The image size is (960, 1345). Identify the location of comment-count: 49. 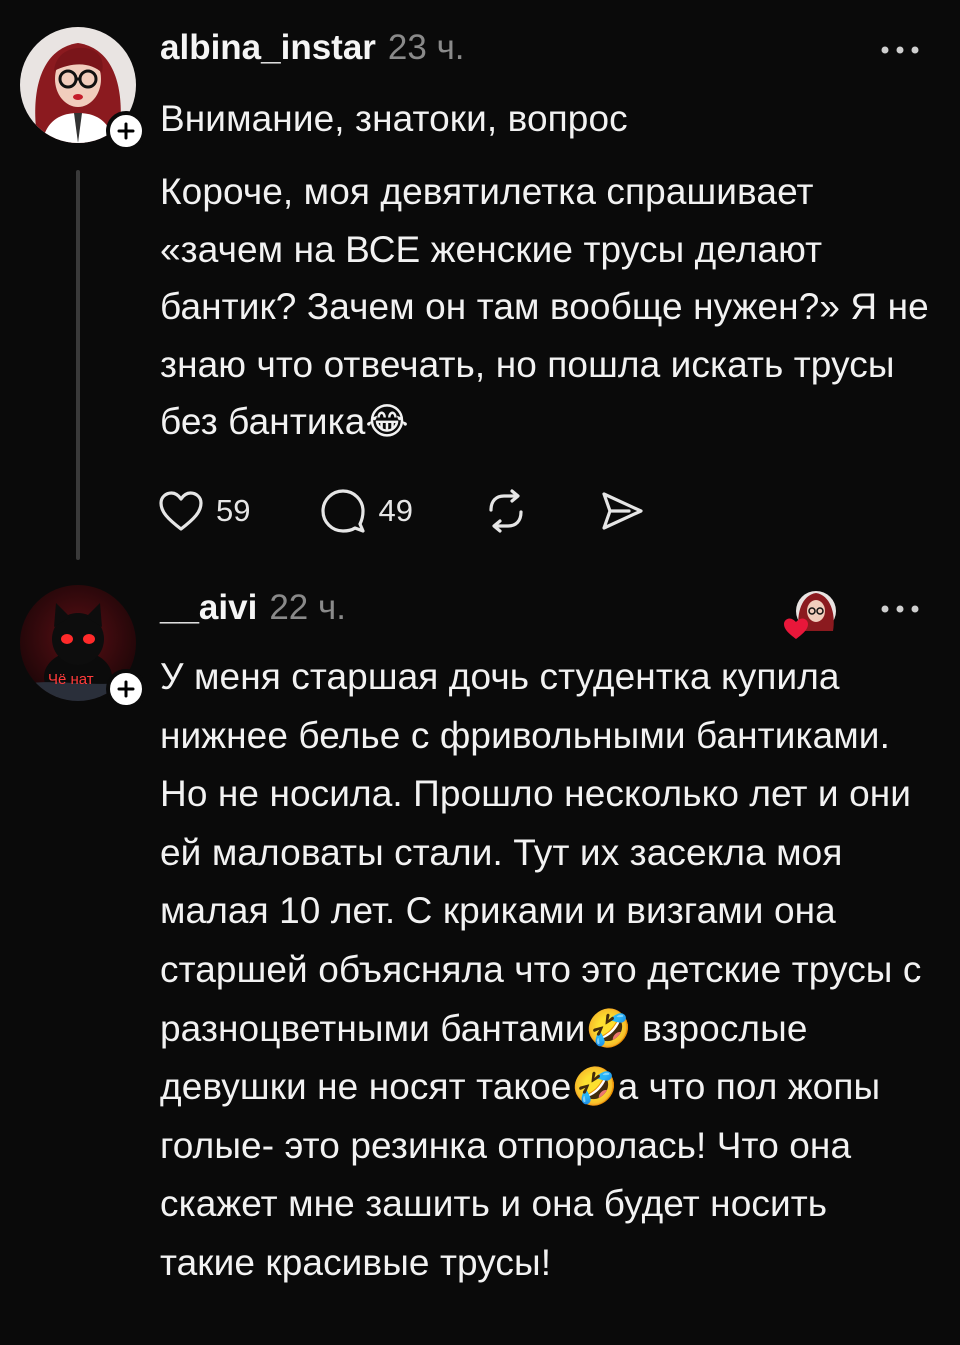
(395, 510).